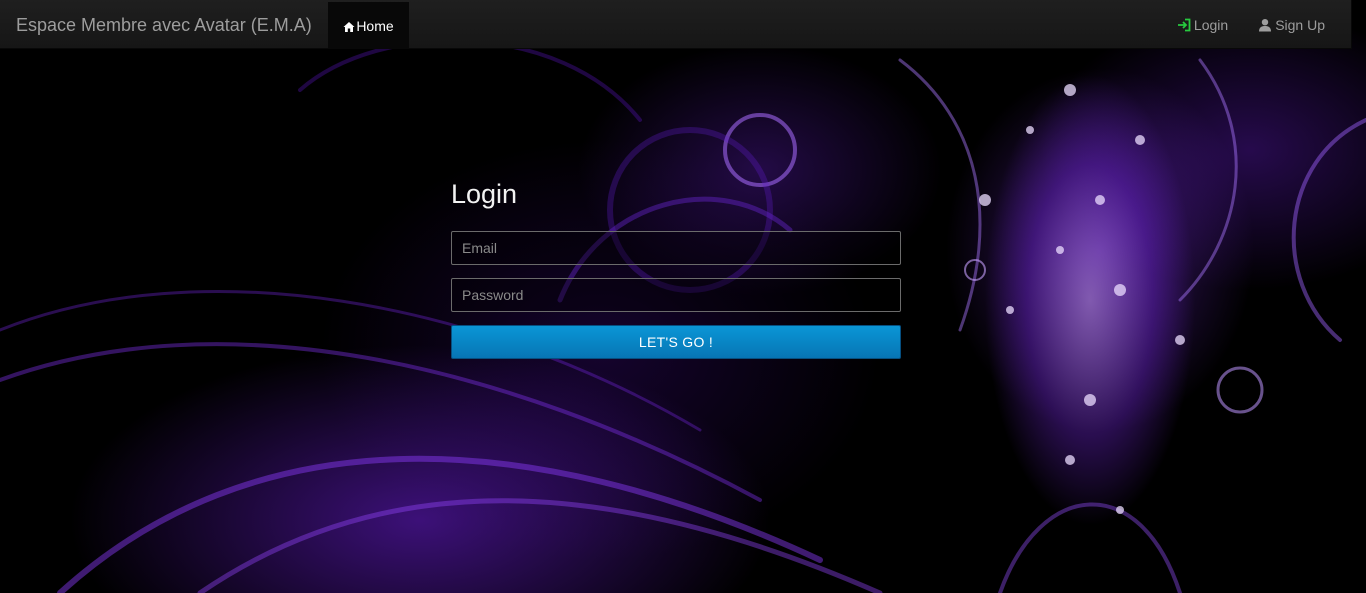 The width and height of the screenshot is (1366, 593). What do you see at coordinates (1184, 25) in the screenshot?
I see `log-in-icon` at bounding box center [1184, 25].